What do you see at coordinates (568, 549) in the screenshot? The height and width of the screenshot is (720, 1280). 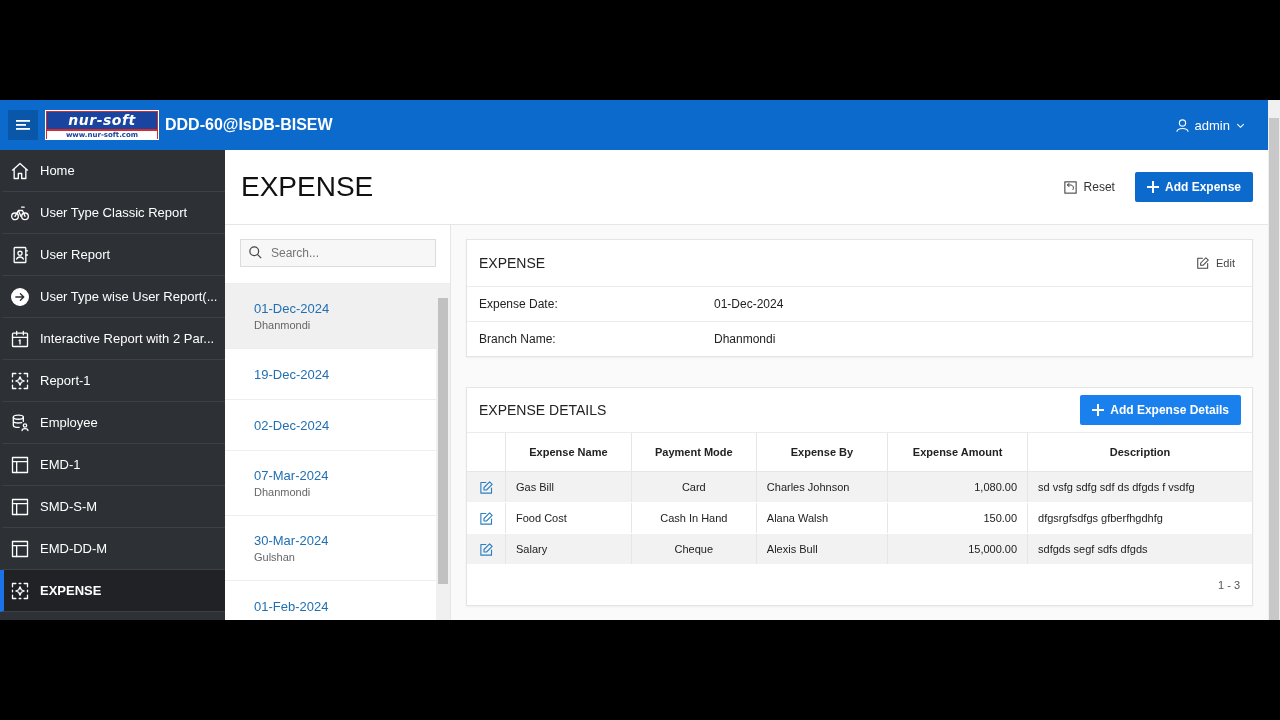 I see `table-cell: Salary` at bounding box center [568, 549].